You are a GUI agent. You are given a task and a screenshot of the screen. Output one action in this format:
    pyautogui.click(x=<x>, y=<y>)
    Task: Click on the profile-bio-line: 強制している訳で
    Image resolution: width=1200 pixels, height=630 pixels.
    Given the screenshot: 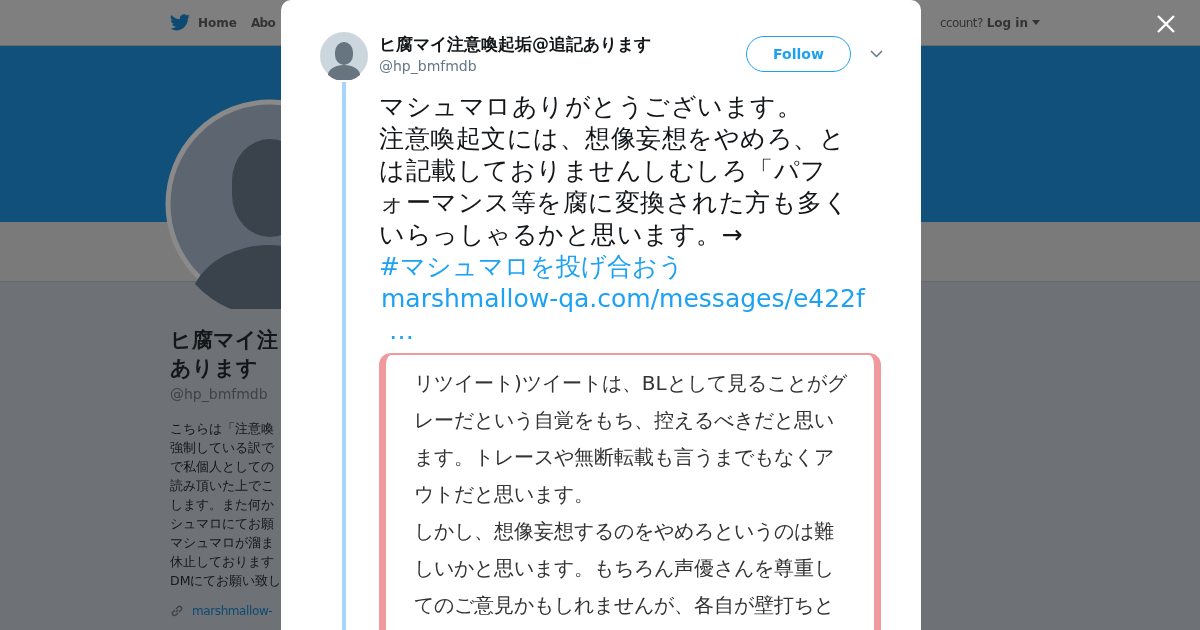 What is the action you would take?
    pyautogui.click(x=222, y=448)
    